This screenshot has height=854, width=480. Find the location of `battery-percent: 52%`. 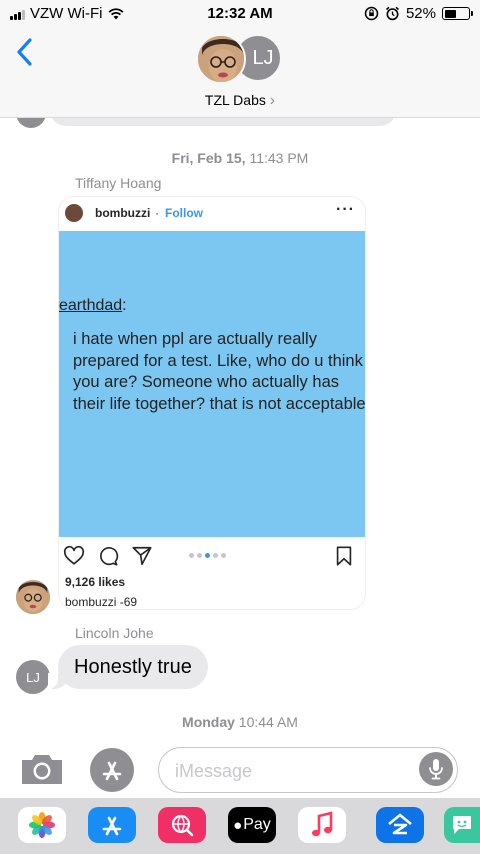

battery-percent: 52% is located at coordinates (420, 13).